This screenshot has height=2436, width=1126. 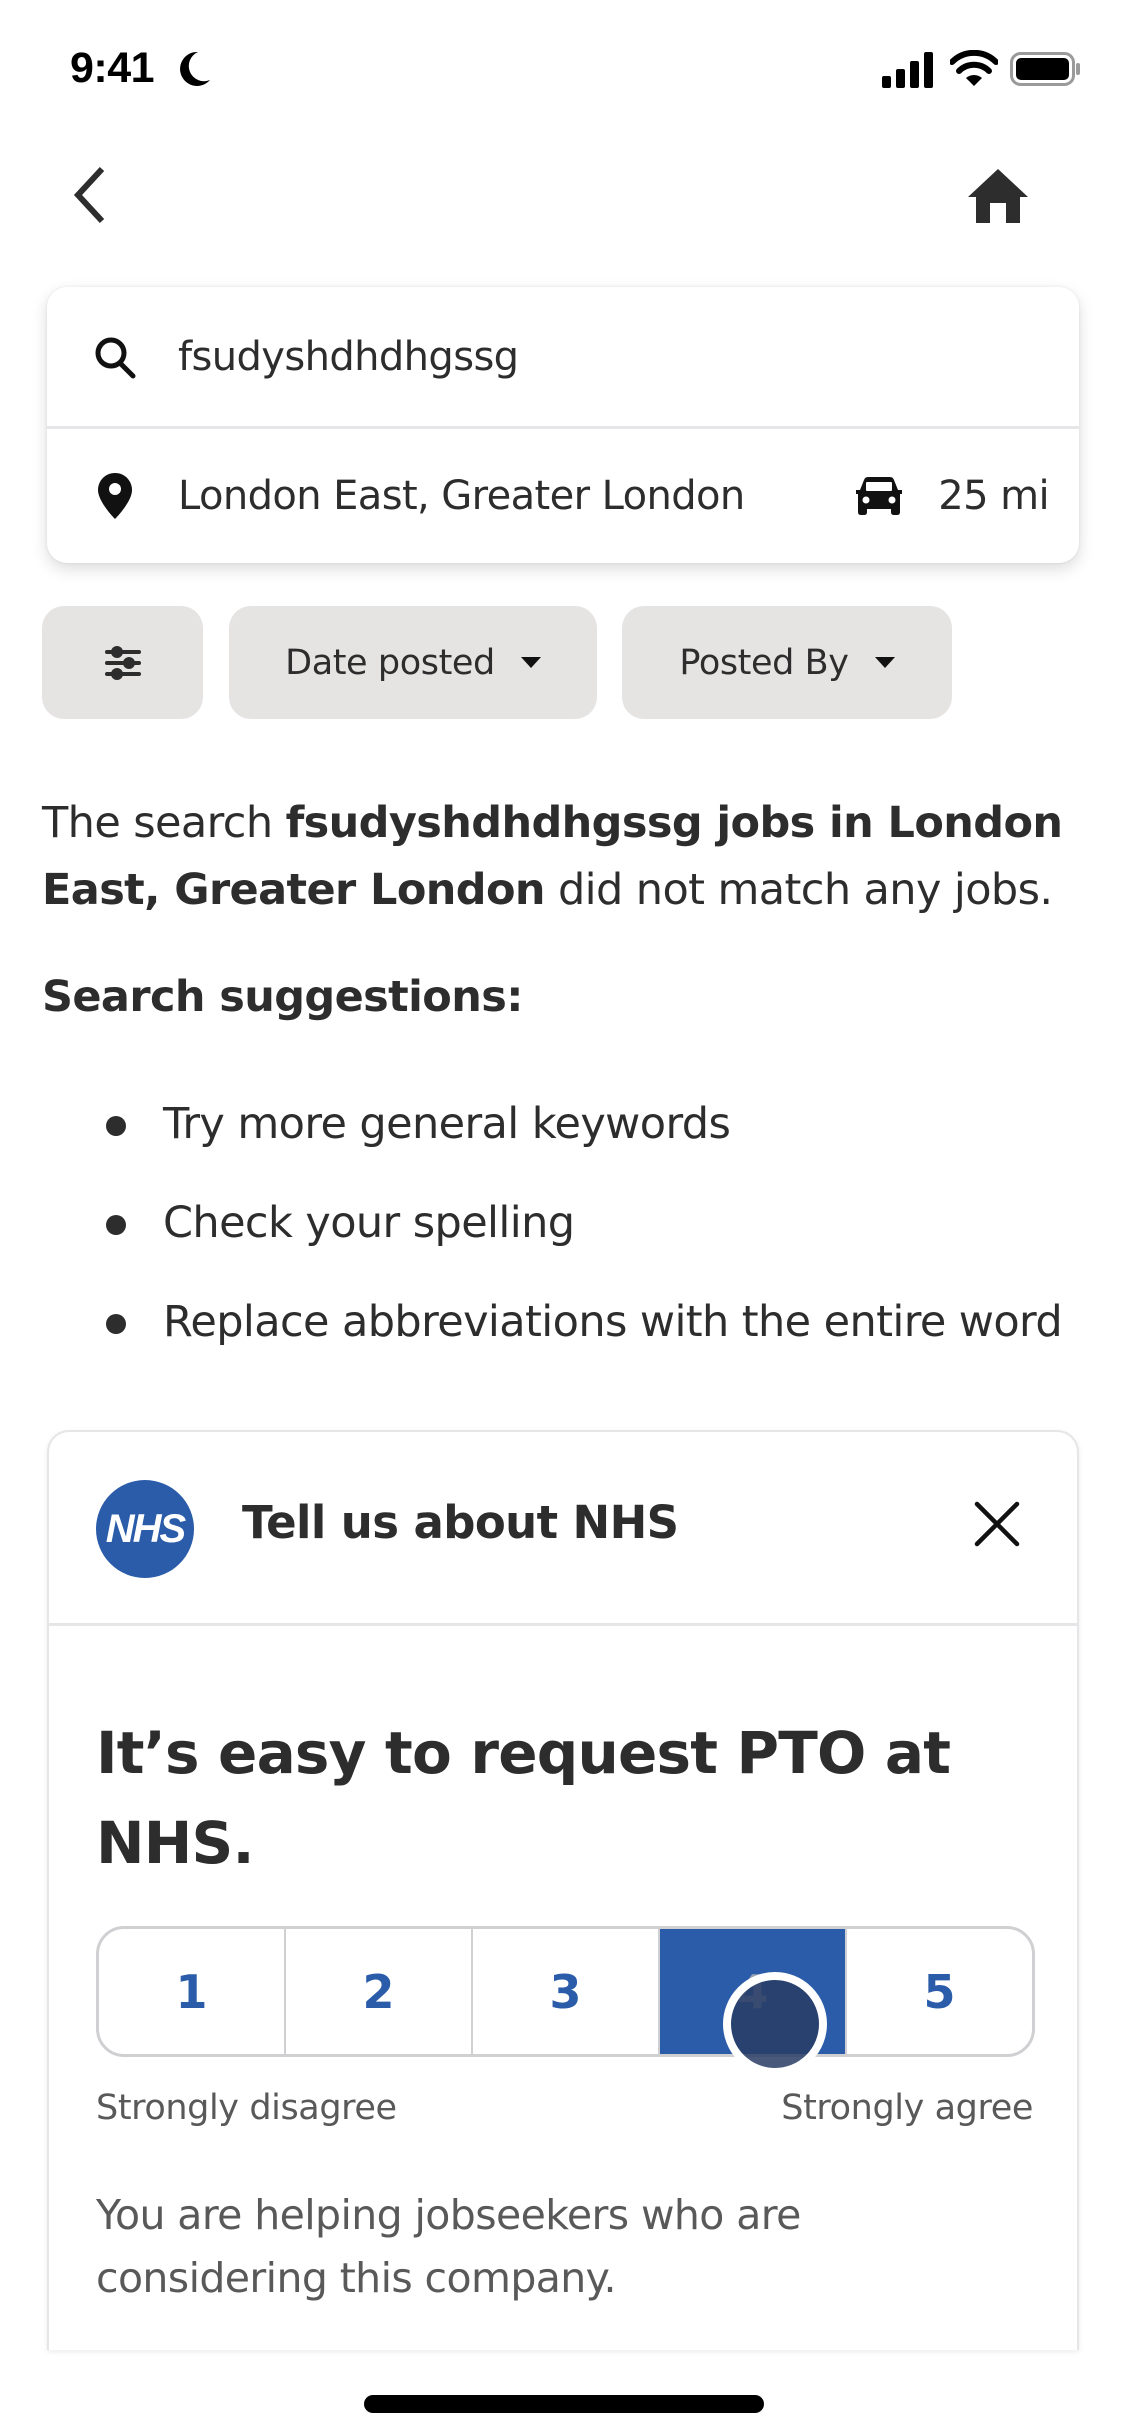 What do you see at coordinates (115, 357) in the screenshot?
I see `search-icon` at bounding box center [115, 357].